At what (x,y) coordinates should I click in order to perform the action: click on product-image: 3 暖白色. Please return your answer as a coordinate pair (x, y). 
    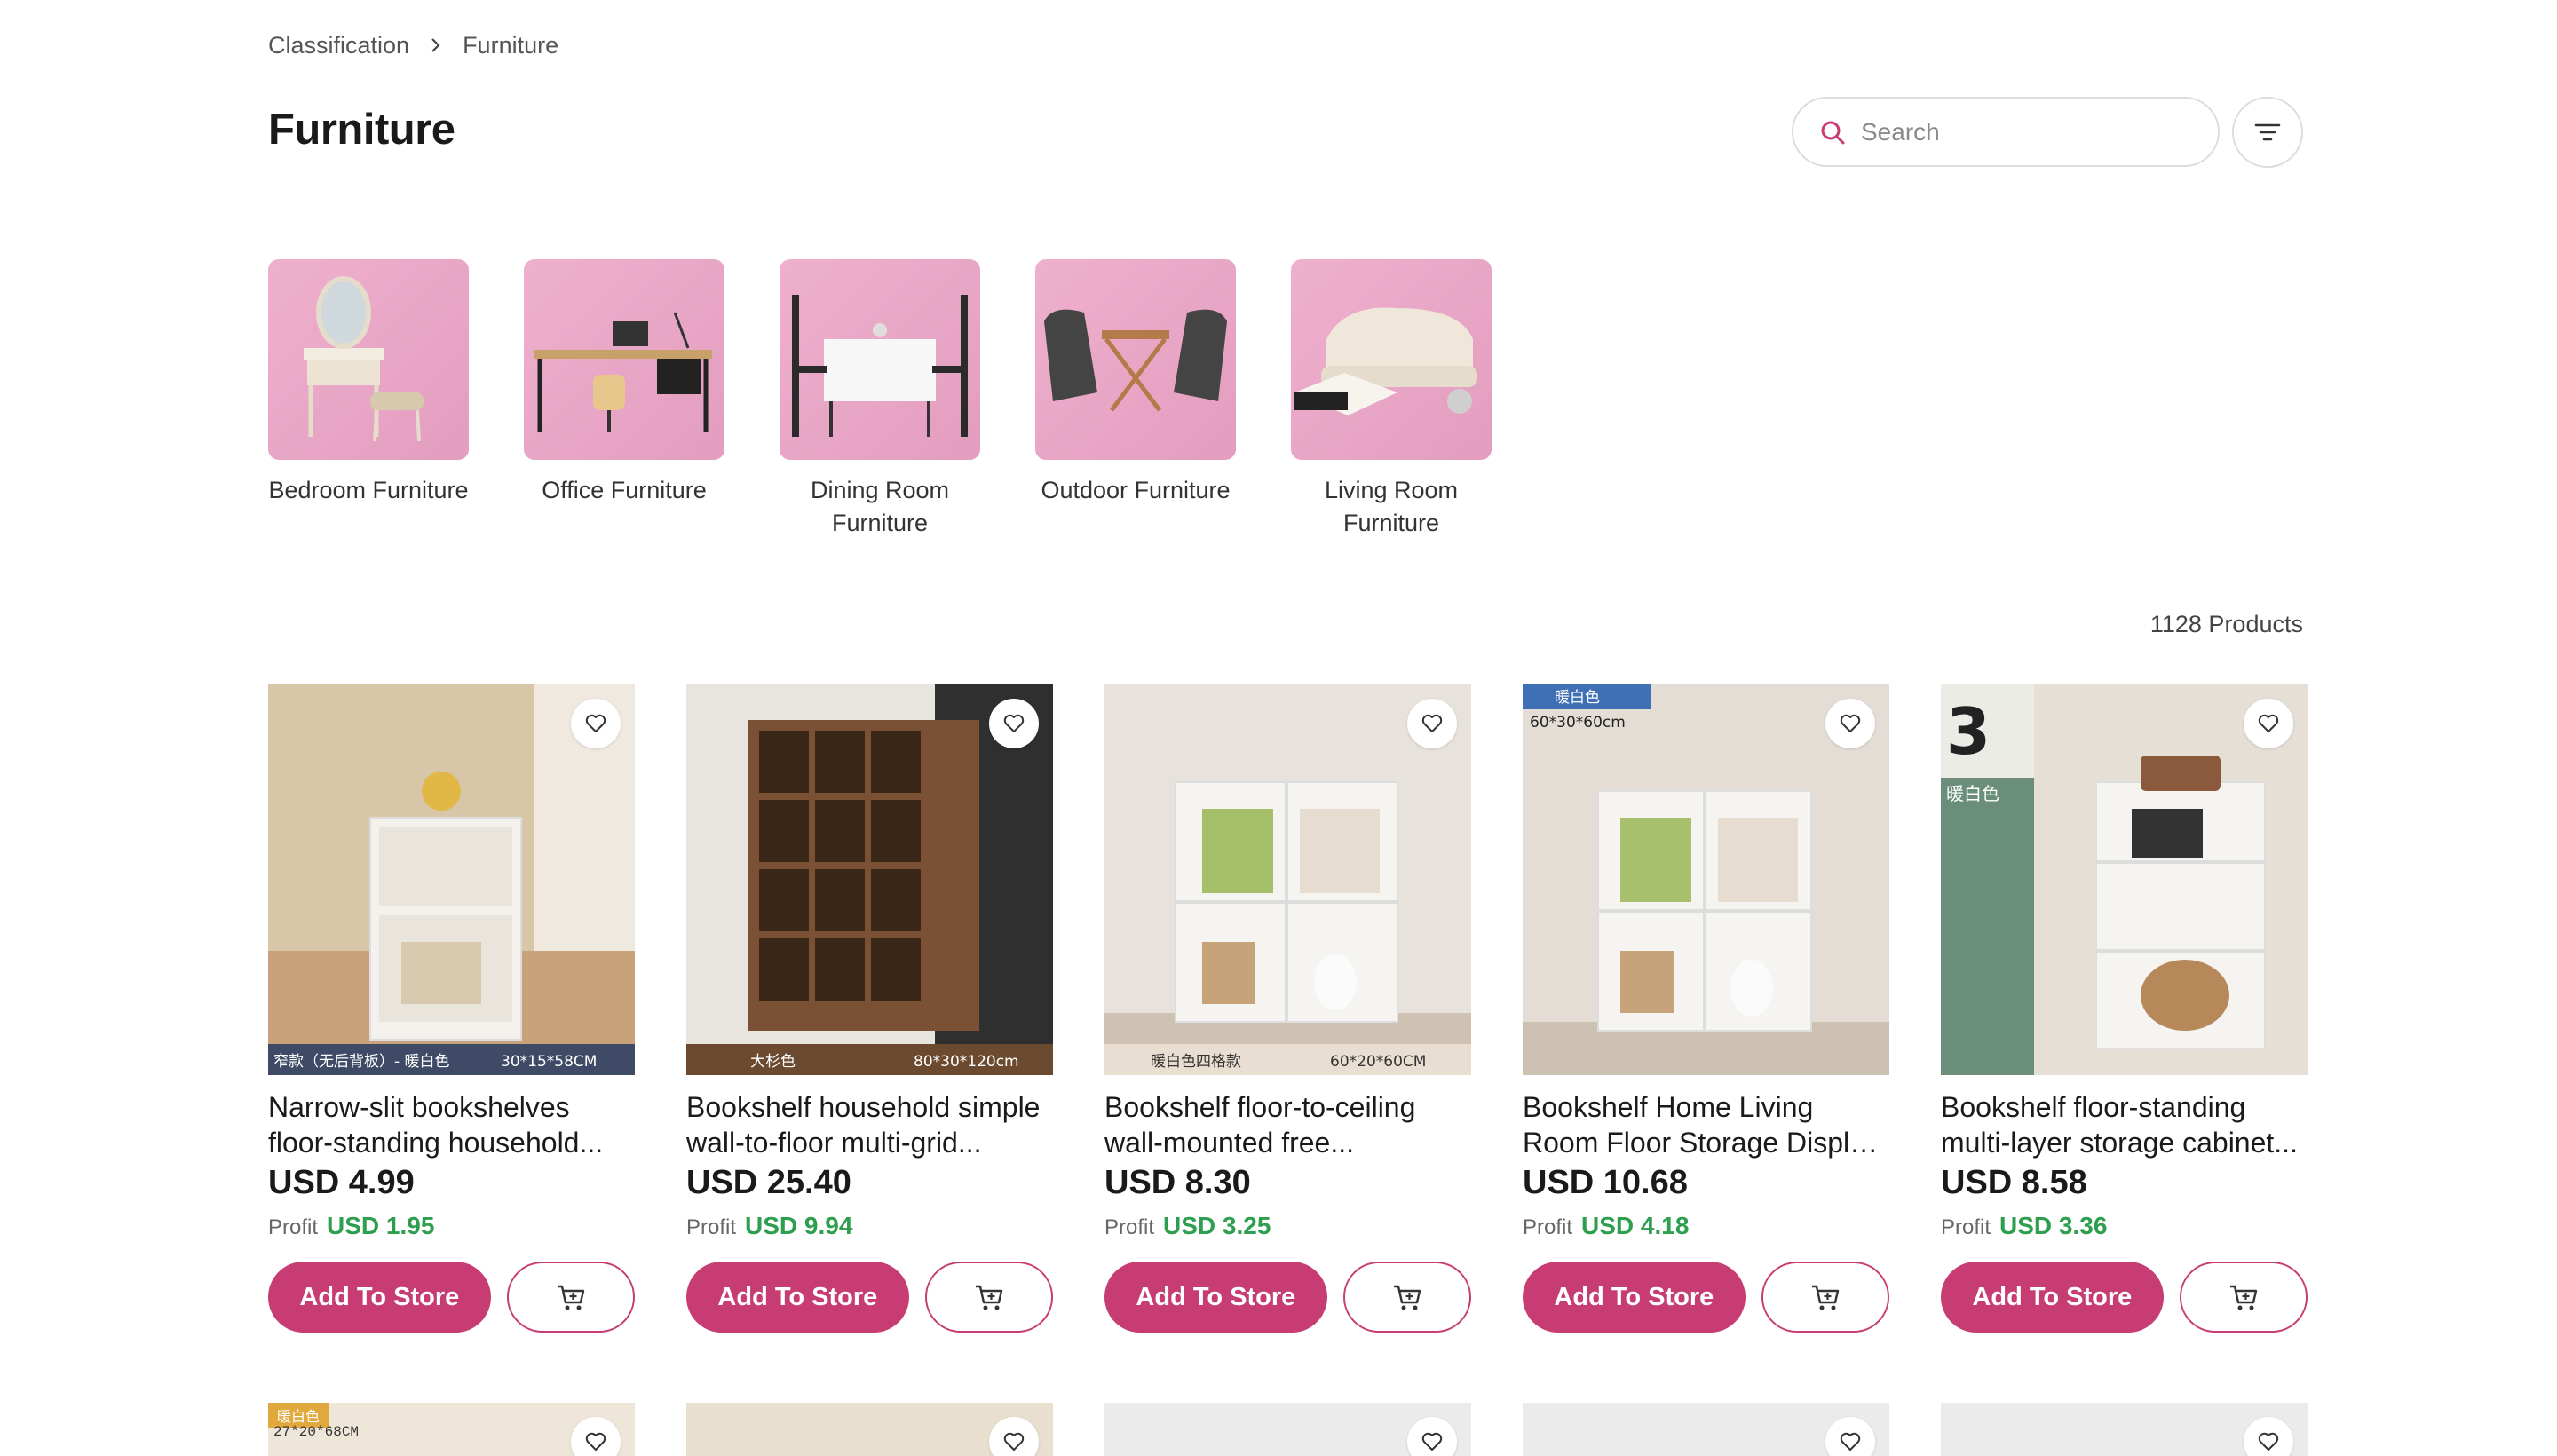
    Looking at the image, I should click on (2124, 879).